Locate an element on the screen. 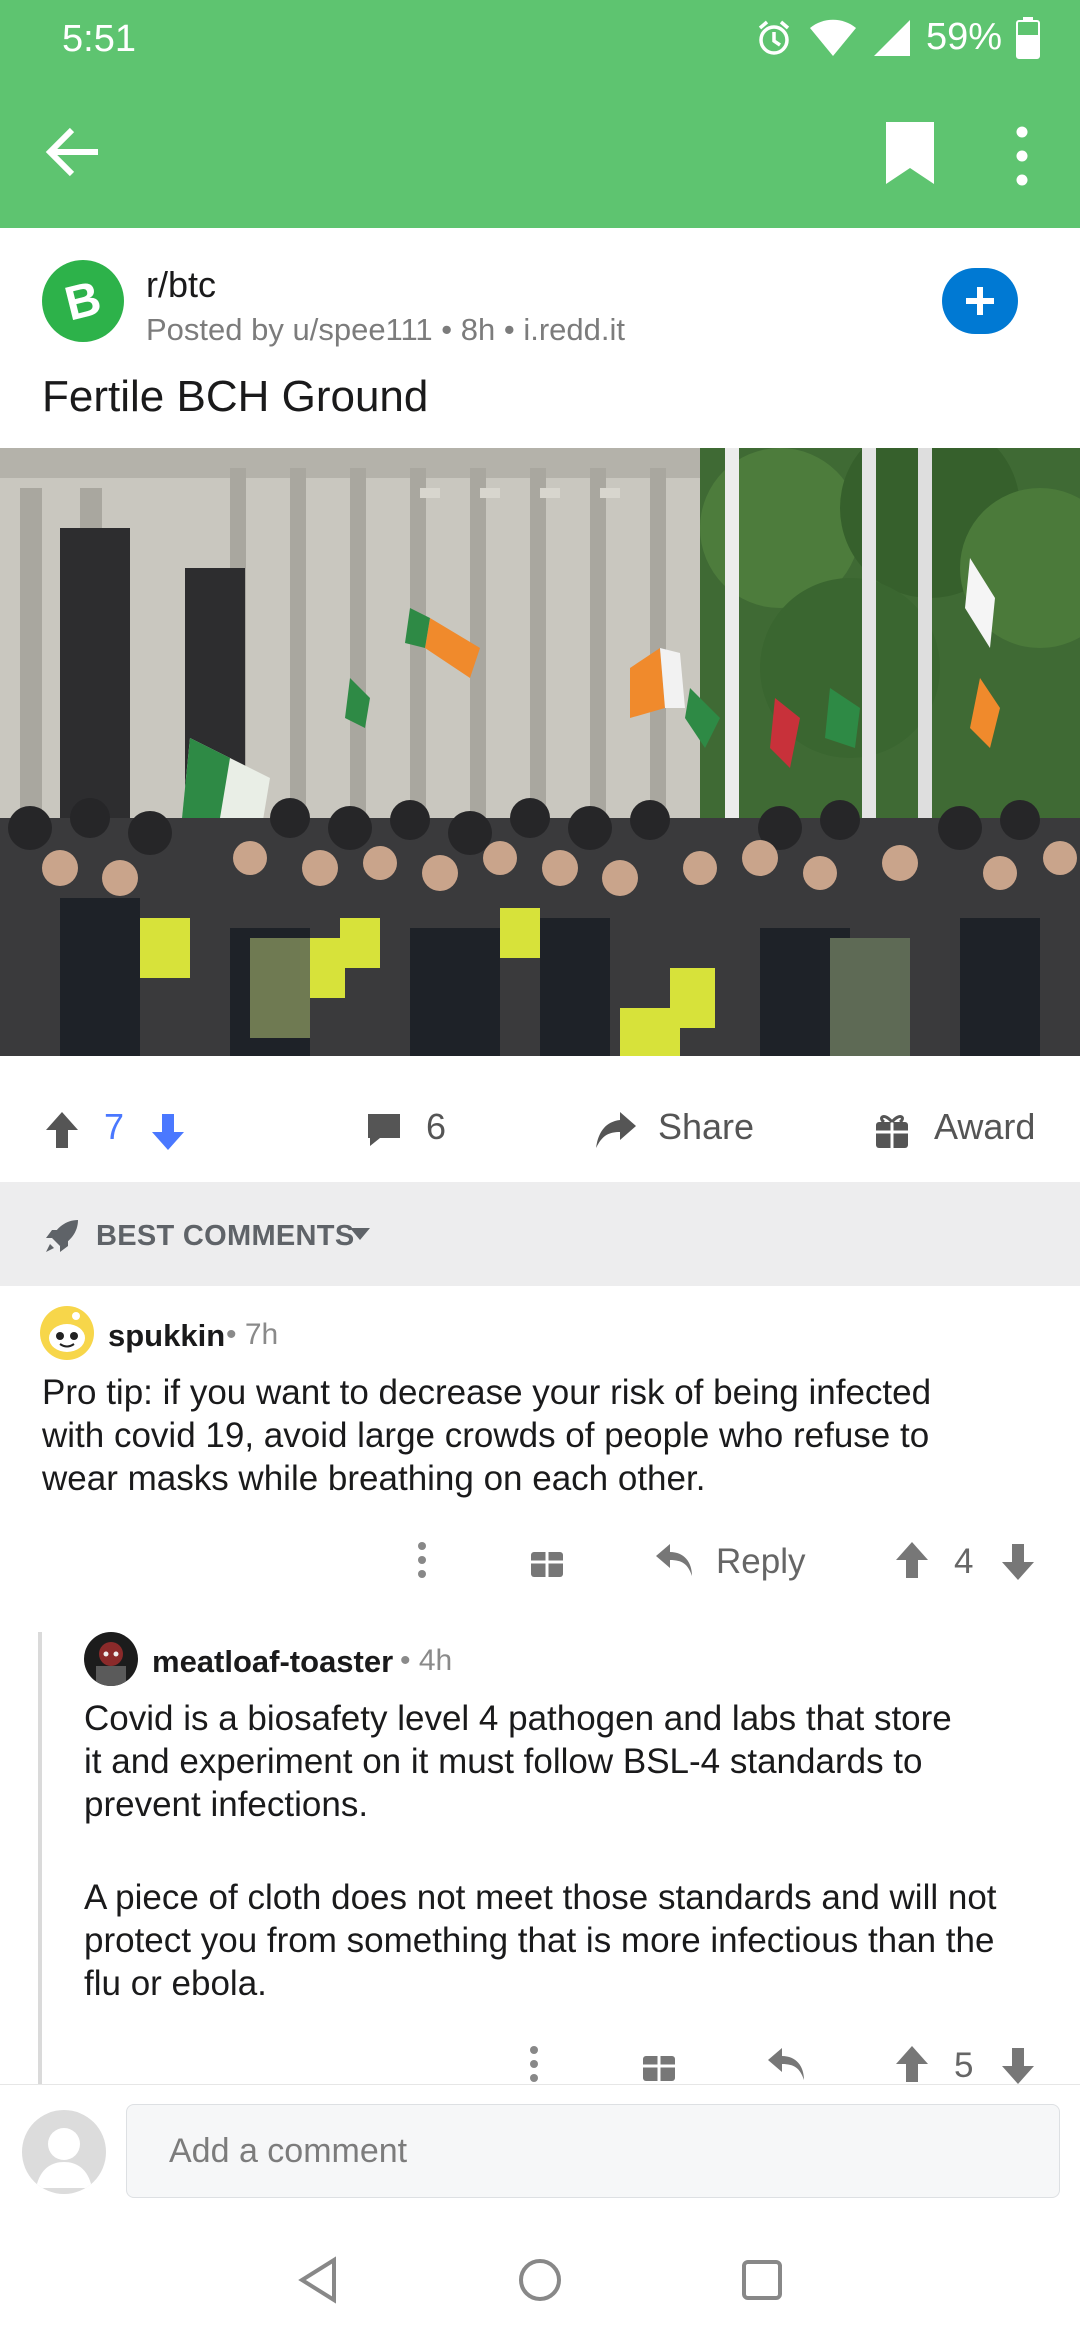  user-placeholder-icon is located at coordinates (64, 2158).